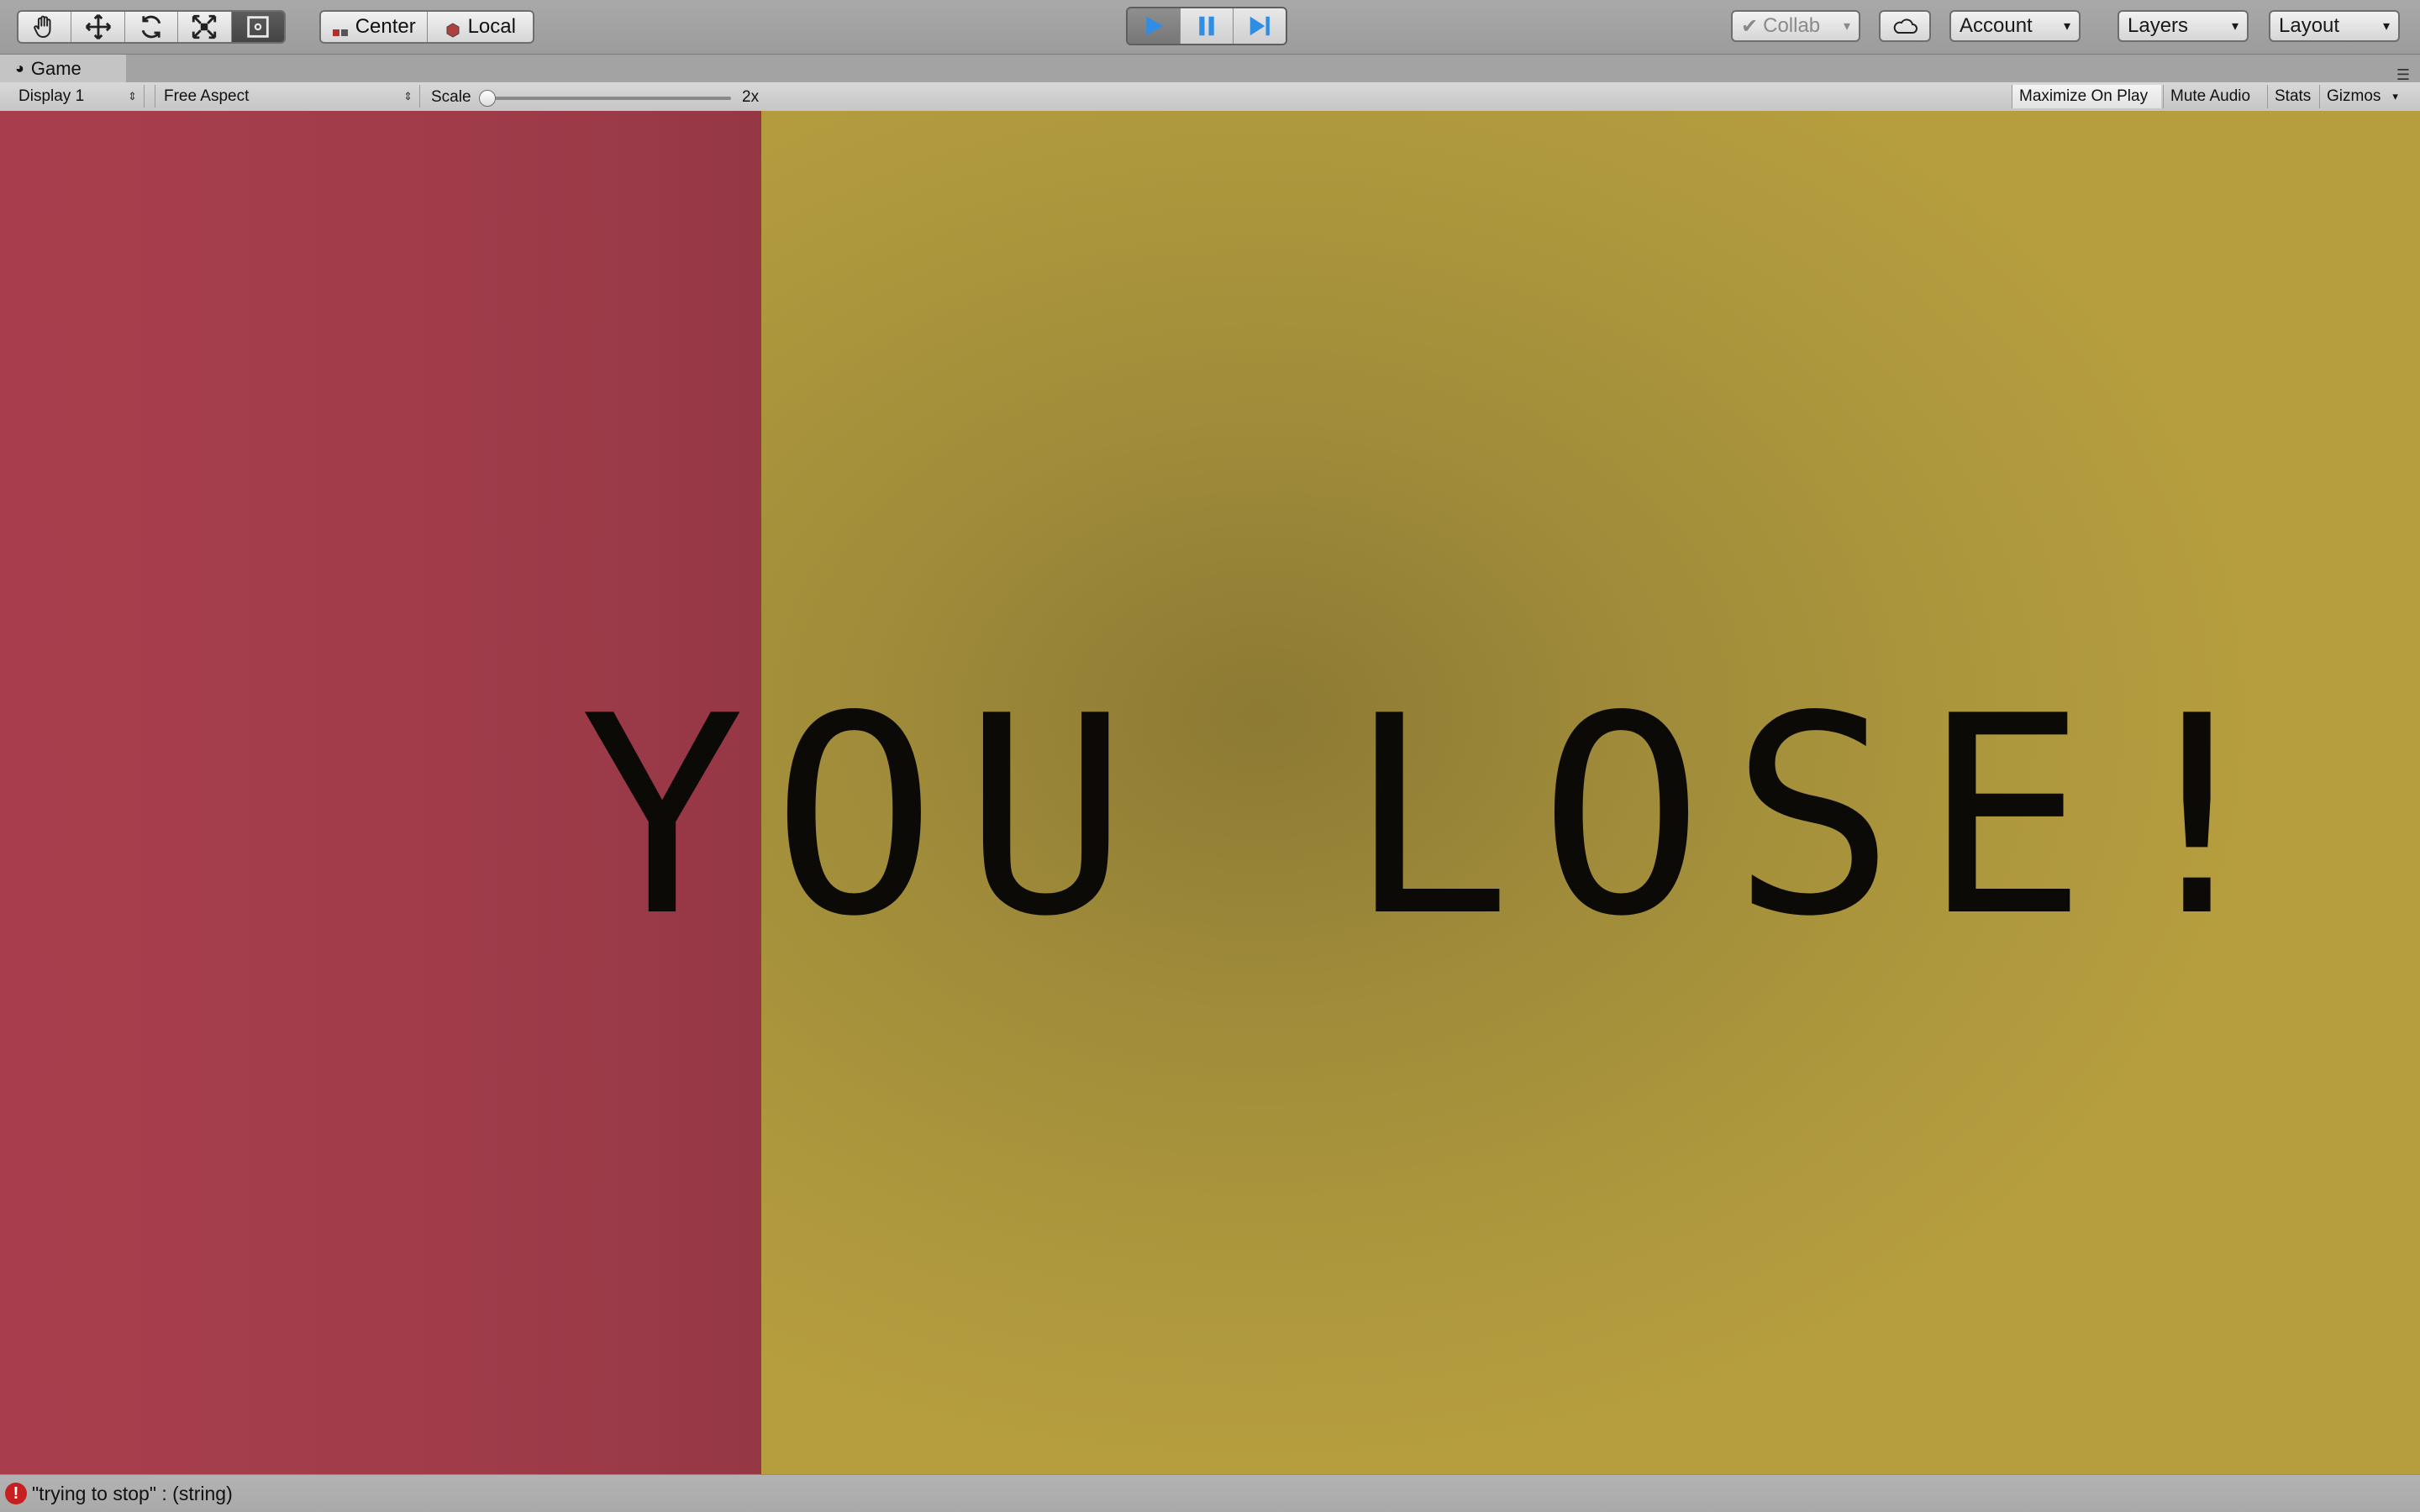  I want to click on layout-dropdown: Layout ▾, so click(2334, 26).